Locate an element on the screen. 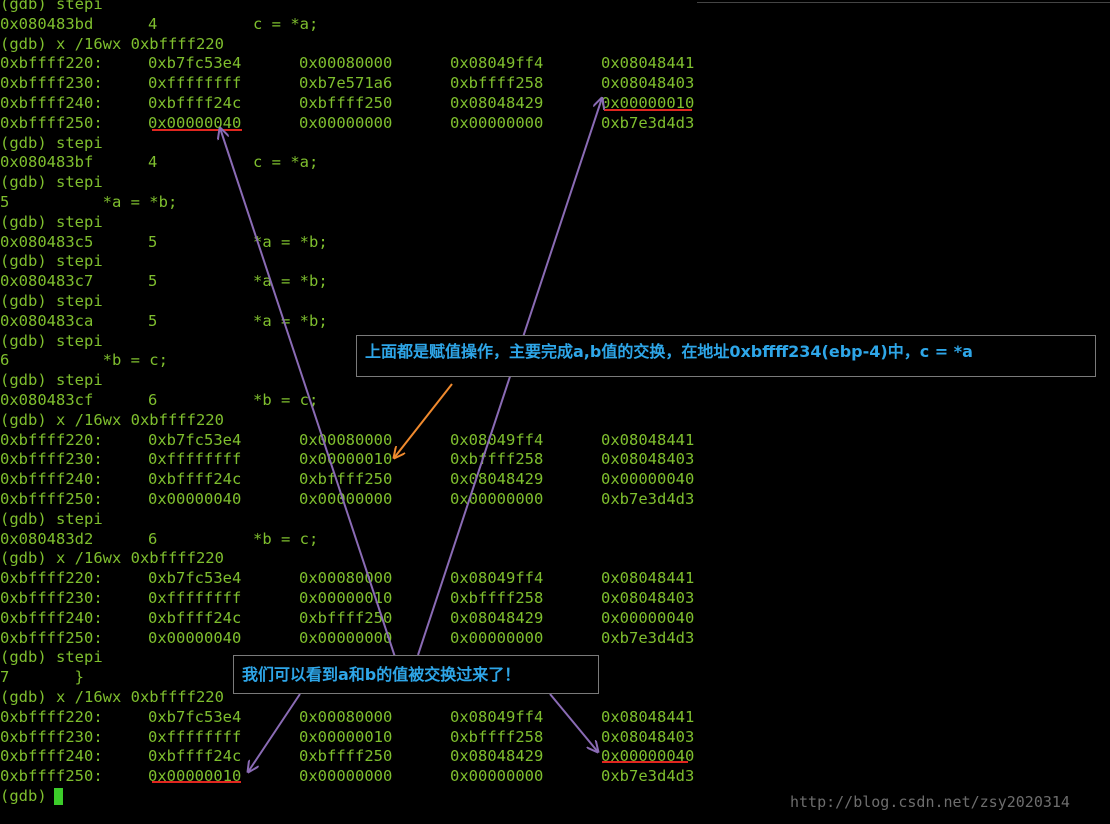 The width and height of the screenshot is (1110, 824). watermark-text: http://blog.csdn.net/zsy2020314 is located at coordinates (930, 802).